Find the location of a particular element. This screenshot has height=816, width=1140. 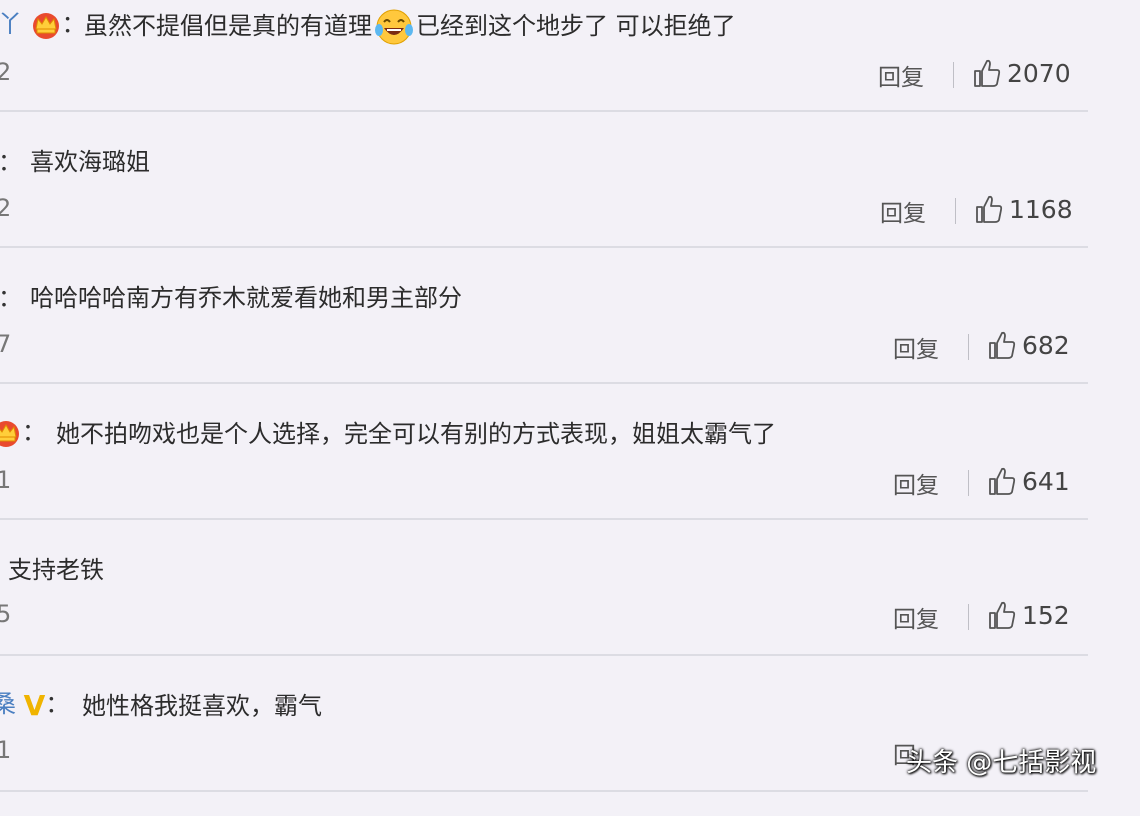

username-tail: 丫 is located at coordinates (11, 24).